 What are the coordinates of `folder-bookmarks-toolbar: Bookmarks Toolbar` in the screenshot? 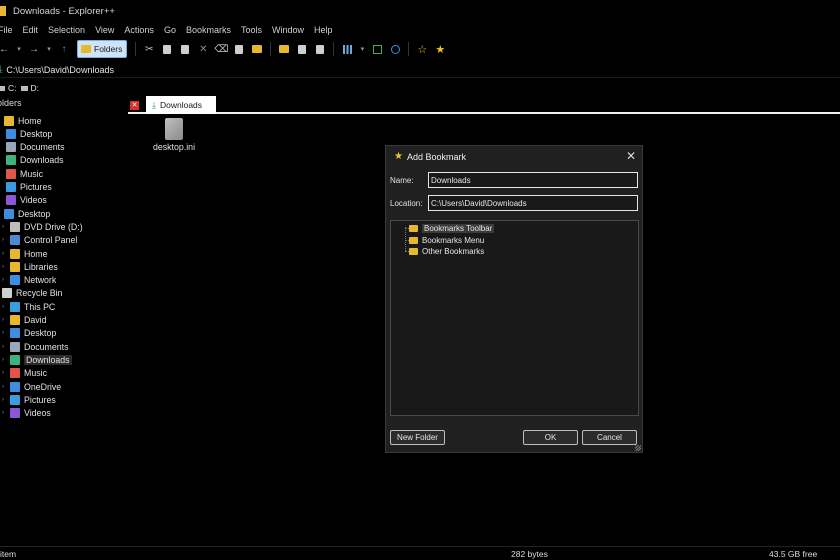 It's located at (452, 228).